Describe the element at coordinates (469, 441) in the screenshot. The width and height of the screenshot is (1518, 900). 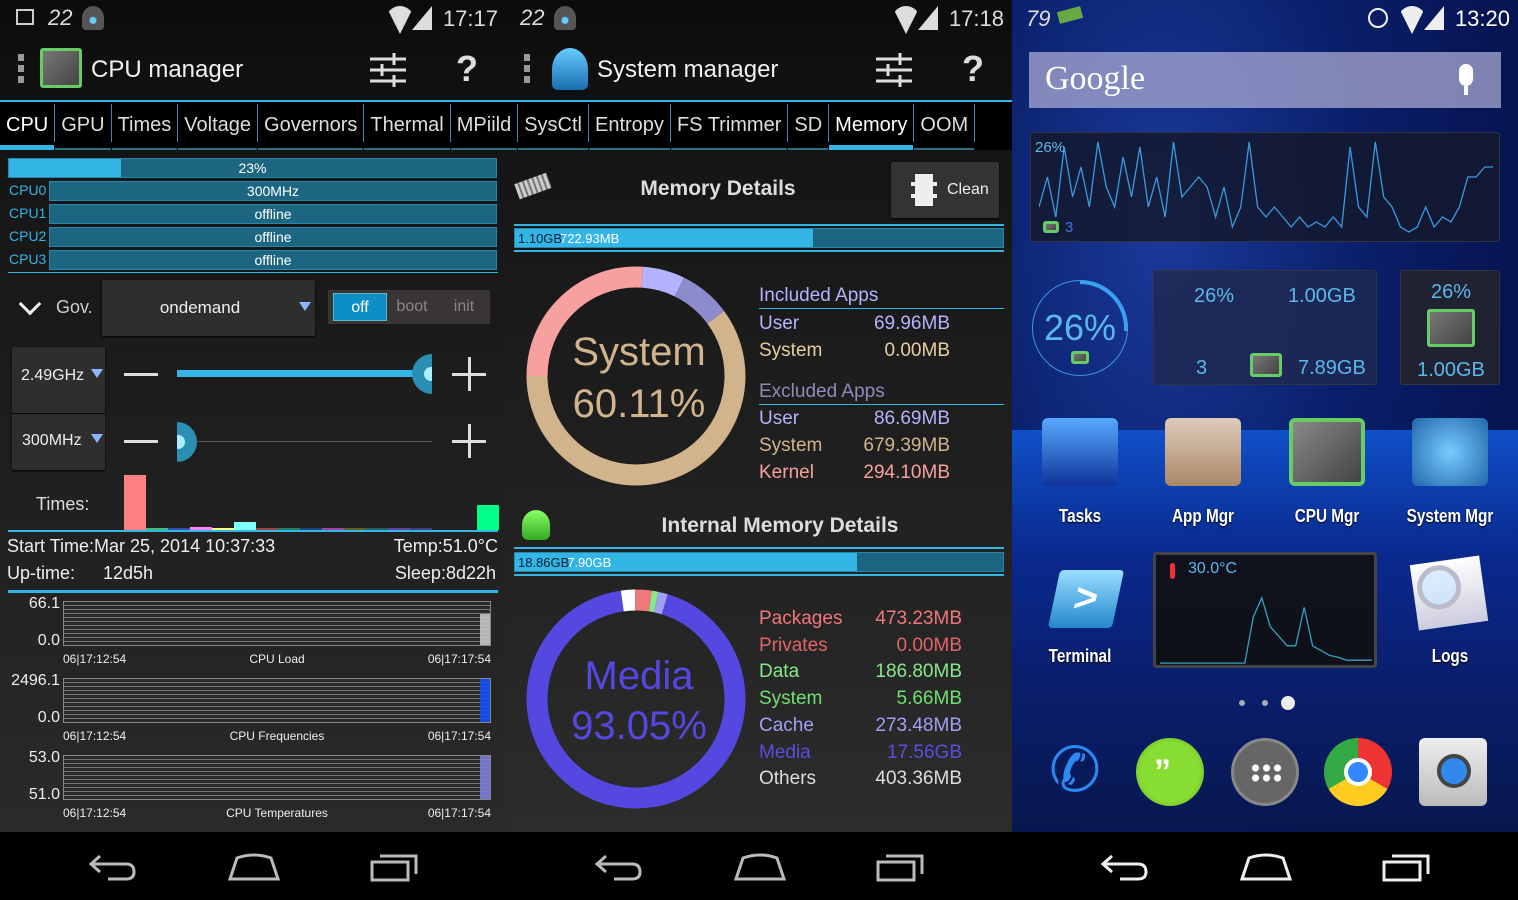
I see `increase-min-button` at that location.